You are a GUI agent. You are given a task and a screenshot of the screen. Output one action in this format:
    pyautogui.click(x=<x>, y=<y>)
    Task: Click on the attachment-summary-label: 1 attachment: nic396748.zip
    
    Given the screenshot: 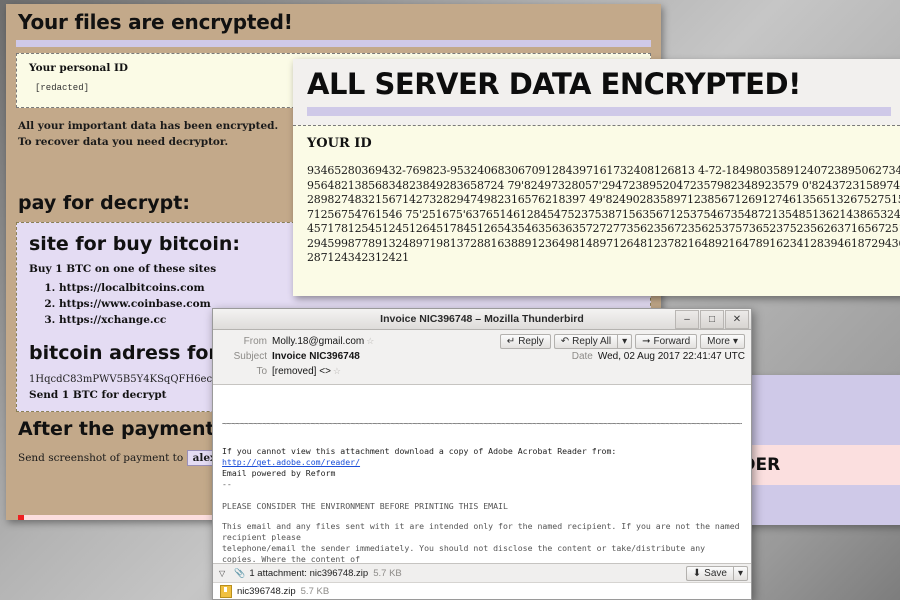 What is the action you would take?
    pyautogui.click(x=309, y=573)
    